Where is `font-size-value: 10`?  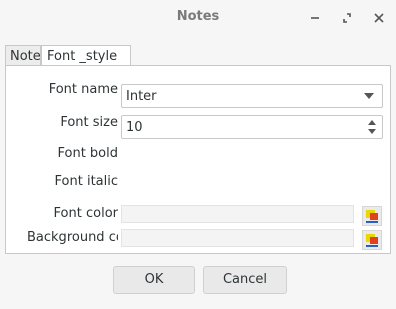 font-size-value: 10 is located at coordinates (134, 127).